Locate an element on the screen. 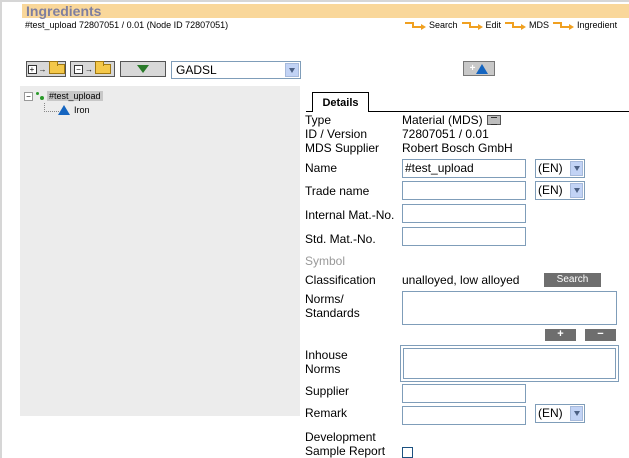  name-label: Name is located at coordinates (321, 168).